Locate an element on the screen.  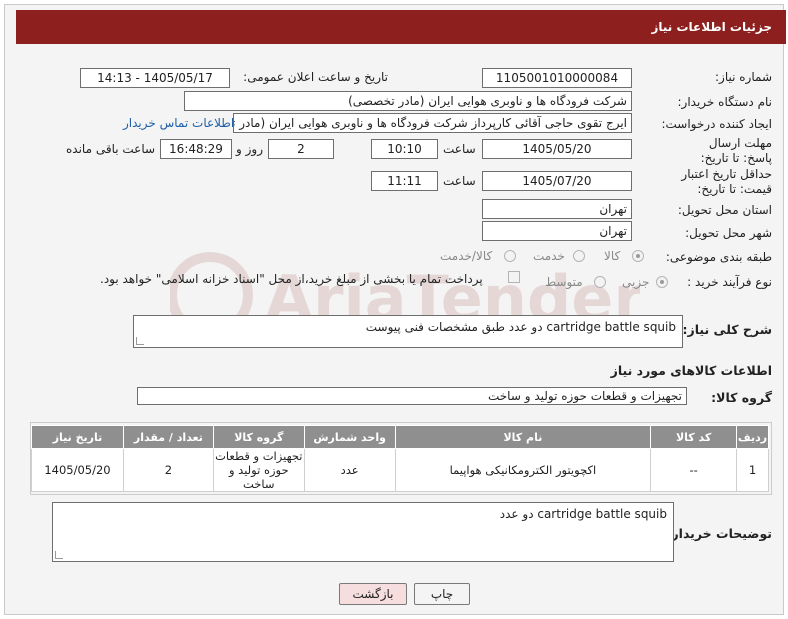
goods-section-title: اطلاعات کالاهای مورد نیاز is located at coordinates (691, 370).